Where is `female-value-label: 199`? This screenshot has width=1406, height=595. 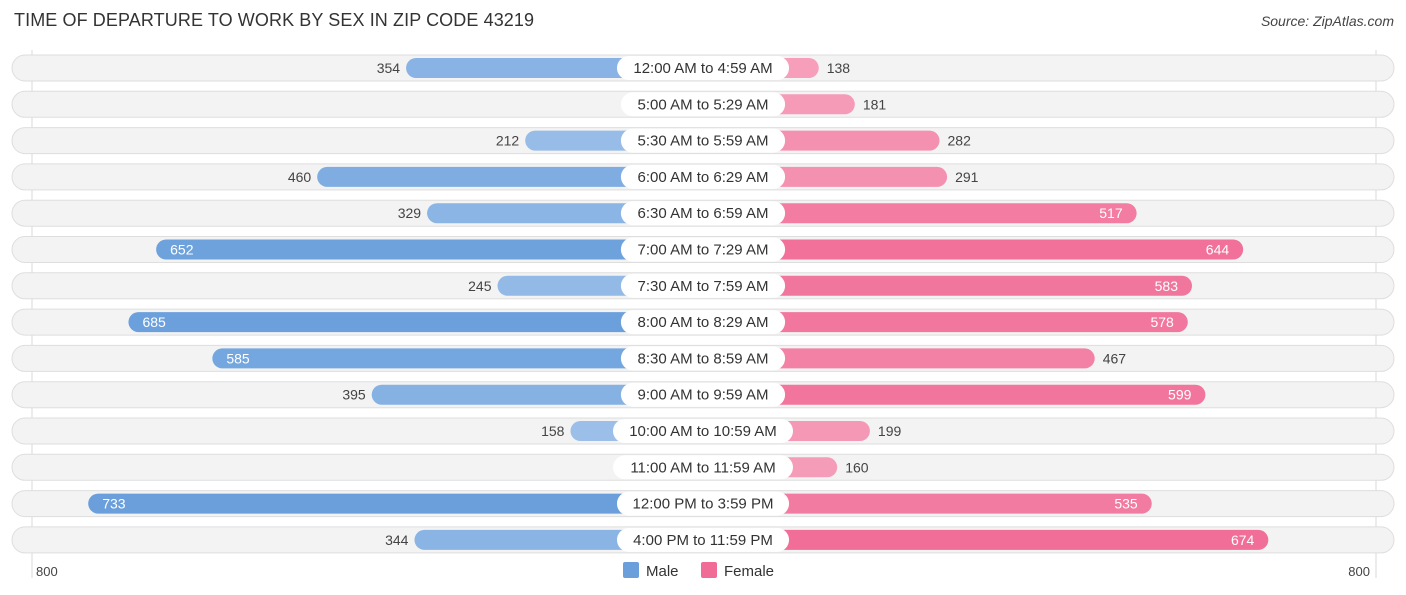 female-value-label: 199 is located at coordinates (890, 431).